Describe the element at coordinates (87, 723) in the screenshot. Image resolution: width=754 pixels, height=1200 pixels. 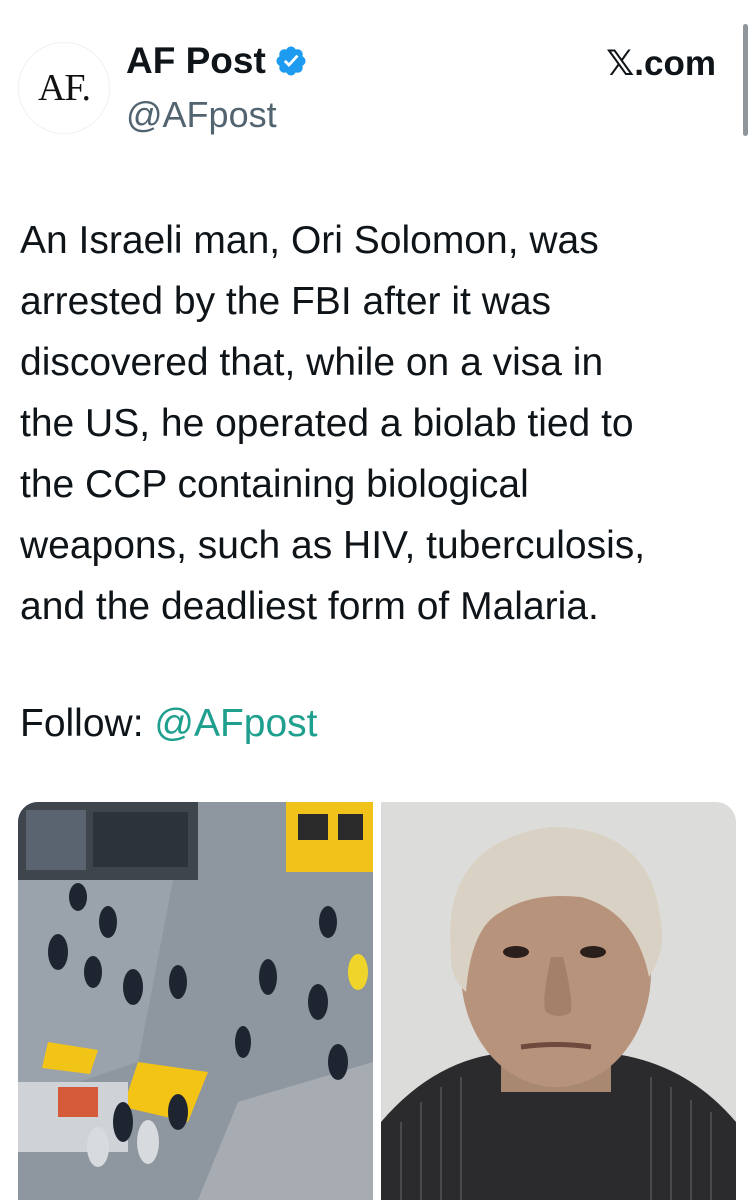
I see `follow-label: Follow:` at that location.